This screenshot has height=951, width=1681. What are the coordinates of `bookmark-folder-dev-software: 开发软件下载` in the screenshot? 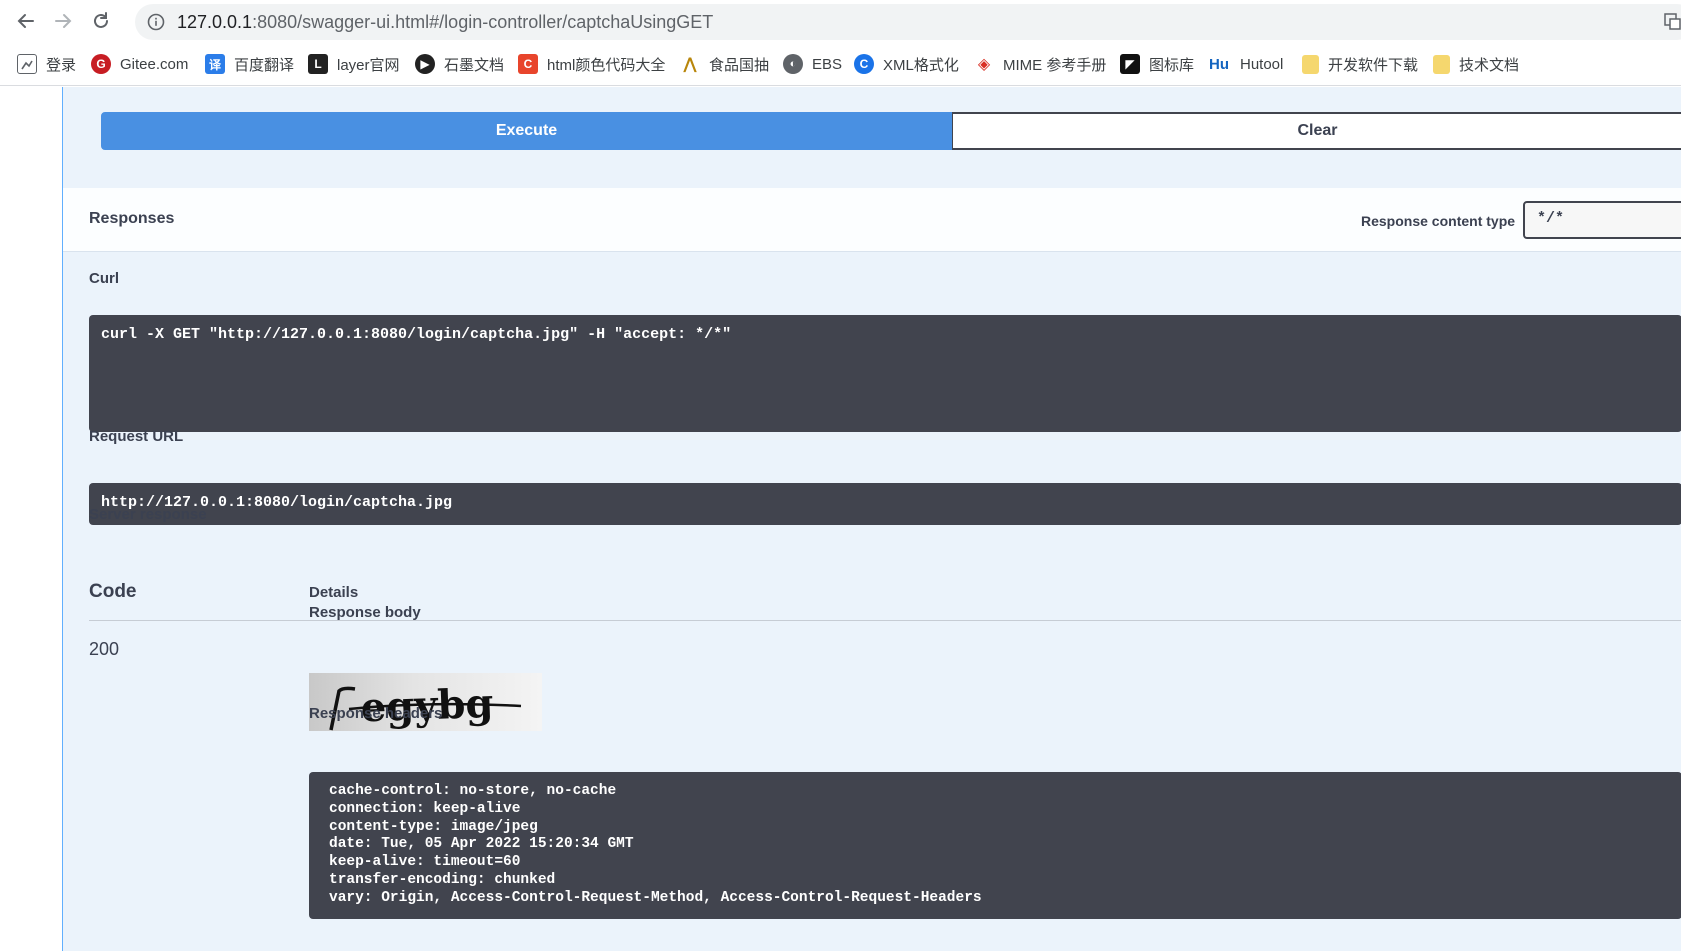 It's located at (1360, 64).